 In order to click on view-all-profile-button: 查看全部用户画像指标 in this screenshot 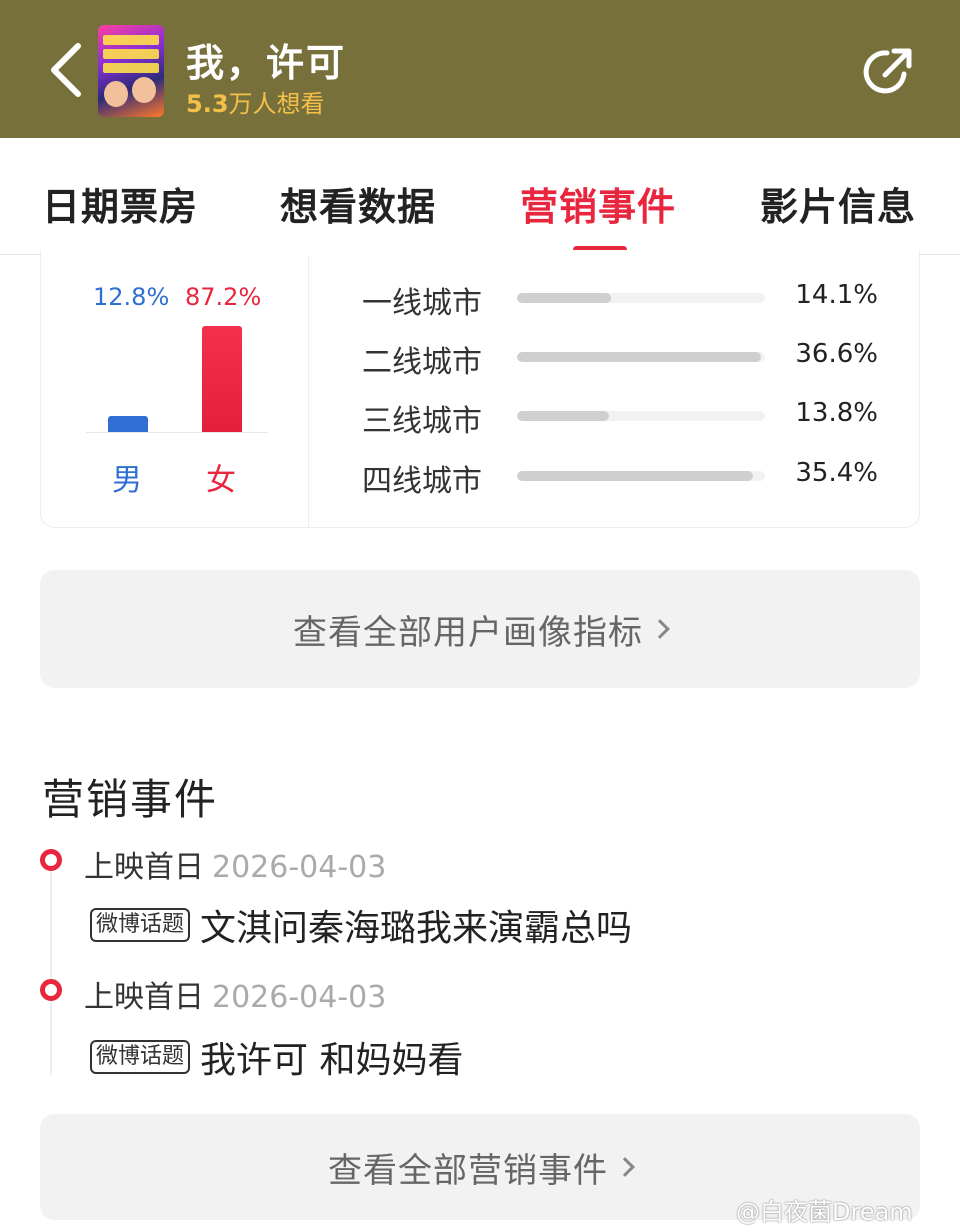, I will do `click(480, 629)`.